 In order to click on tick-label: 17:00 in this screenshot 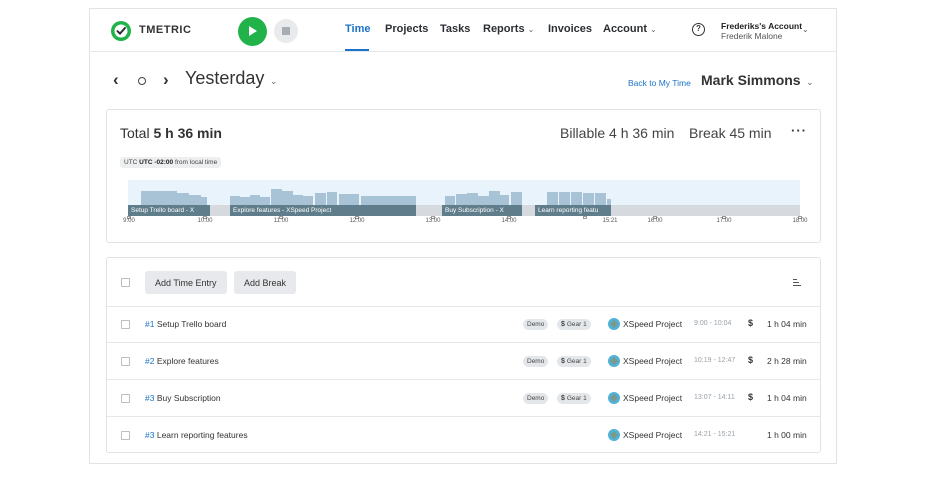, I will do `click(724, 221)`.